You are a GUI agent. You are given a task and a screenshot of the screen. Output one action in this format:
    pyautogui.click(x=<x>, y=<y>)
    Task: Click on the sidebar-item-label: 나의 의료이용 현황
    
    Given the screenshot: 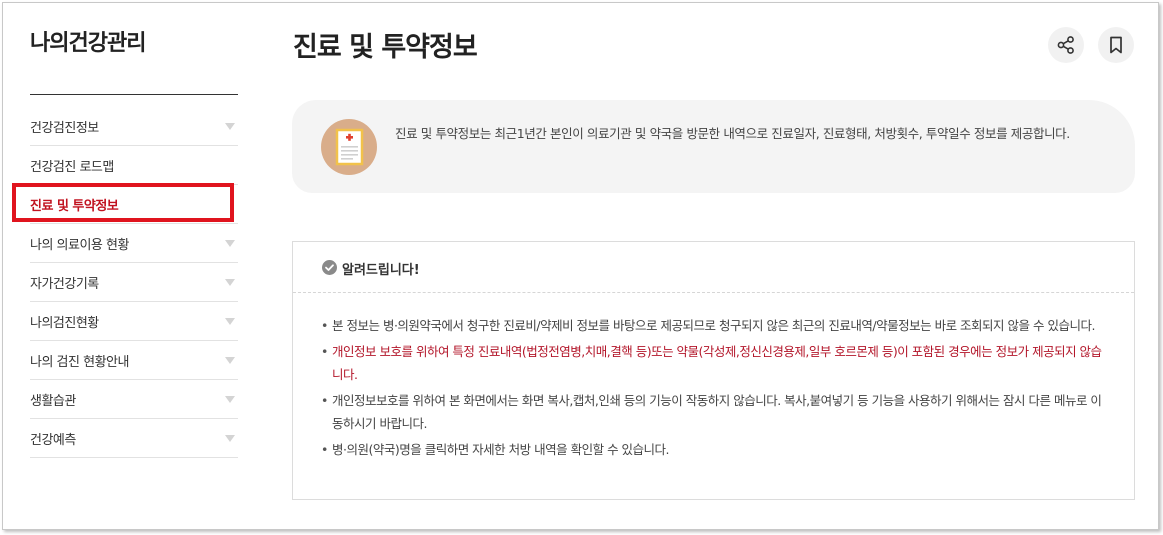 What is the action you would take?
    pyautogui.click(x=79, y=245)
    